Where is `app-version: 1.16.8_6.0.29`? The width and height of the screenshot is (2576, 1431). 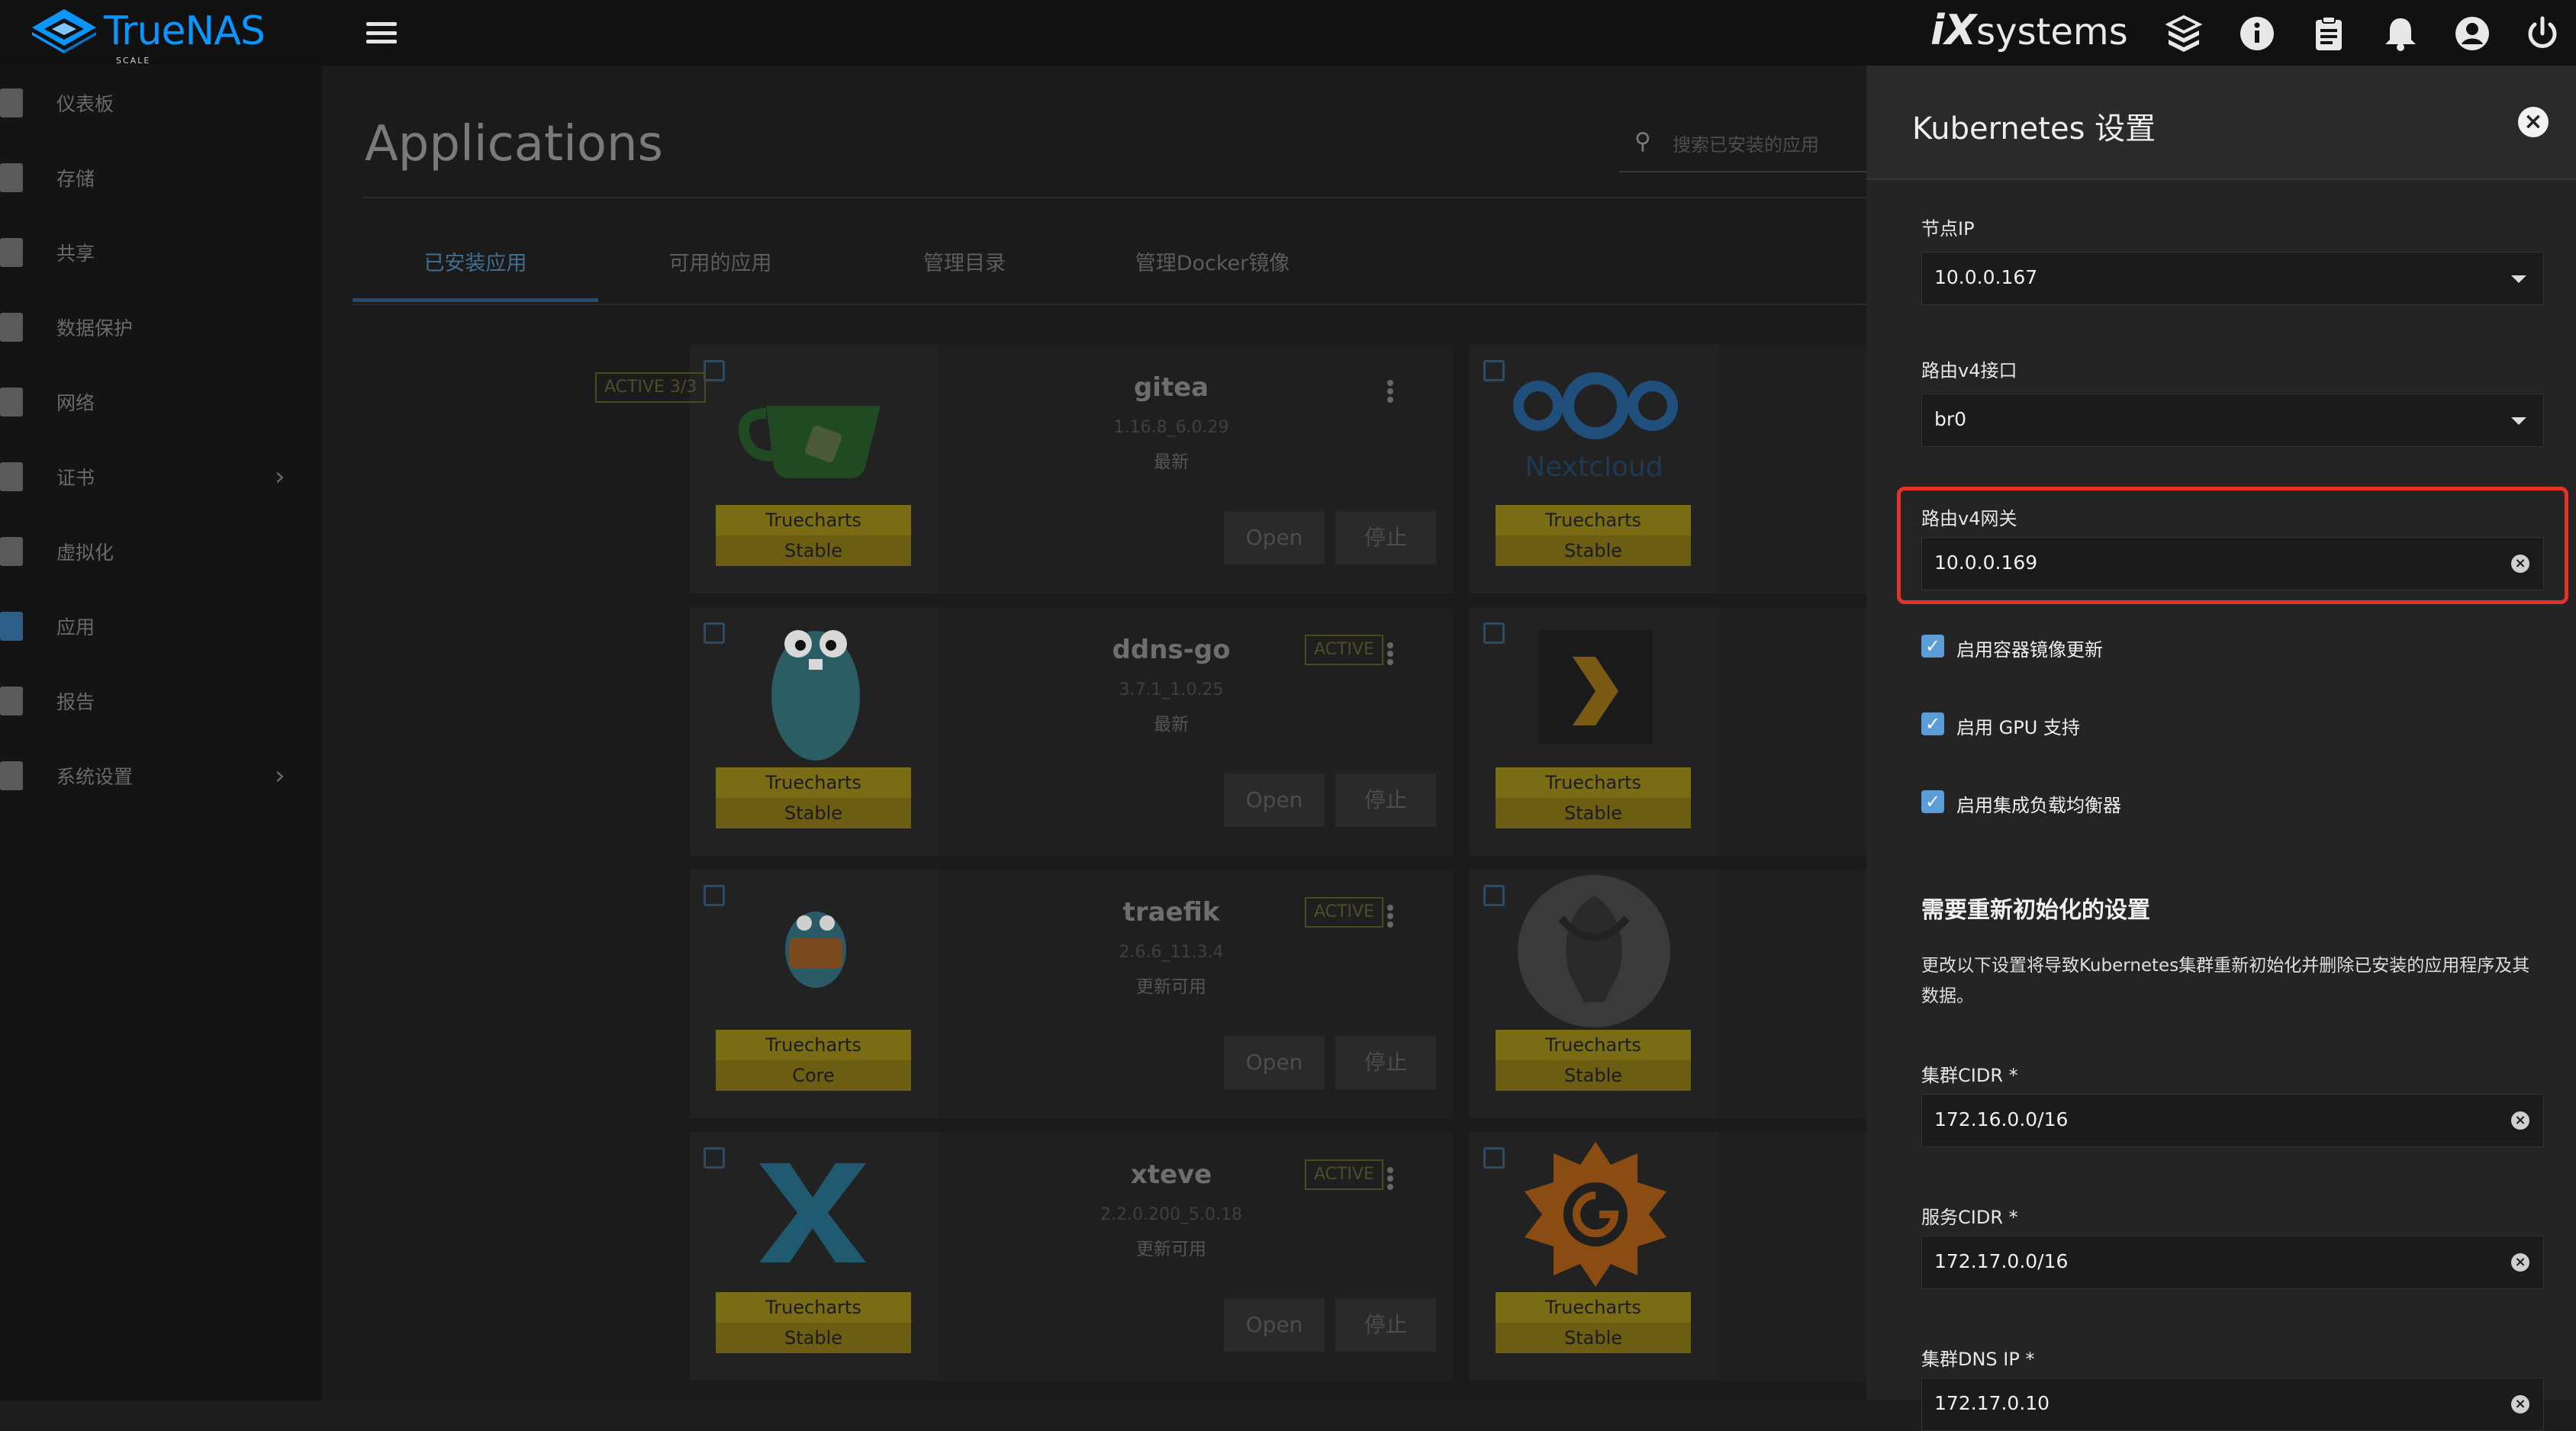
app-version: 1.16.8_6.0.29 is located at coordinates (1171, 427).